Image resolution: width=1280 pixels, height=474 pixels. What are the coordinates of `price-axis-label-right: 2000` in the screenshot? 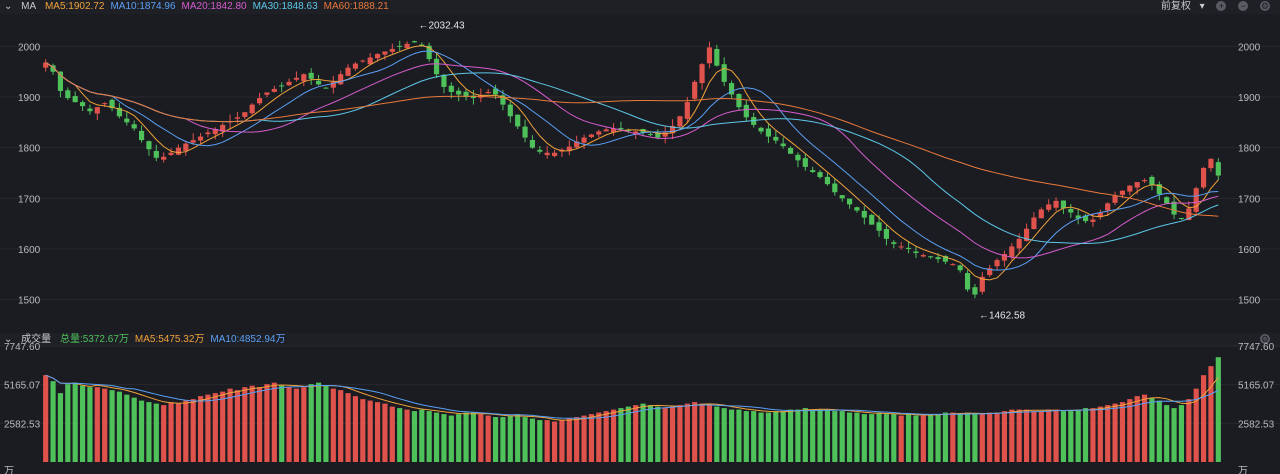 It's located at (1249, 47).